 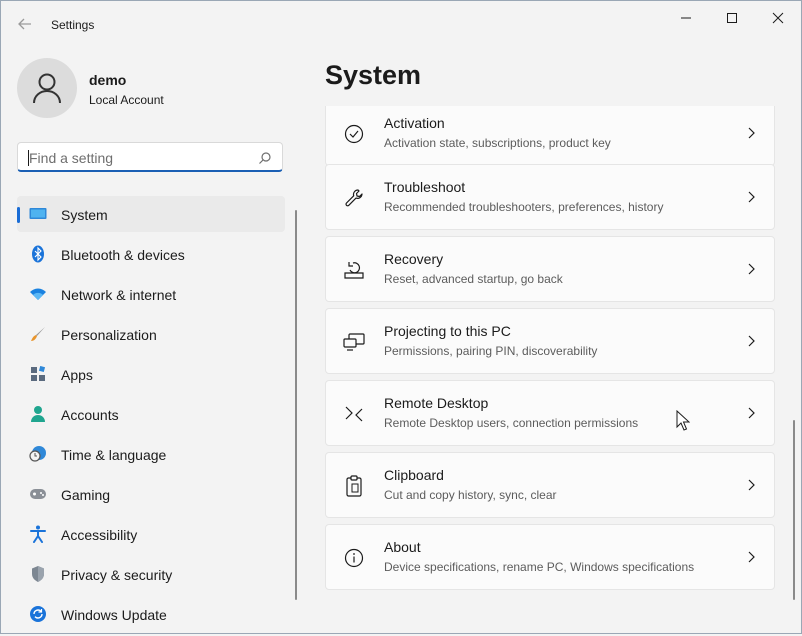 I want to click on sidebar-item-label: Personalization, so click(x=109, y=335).